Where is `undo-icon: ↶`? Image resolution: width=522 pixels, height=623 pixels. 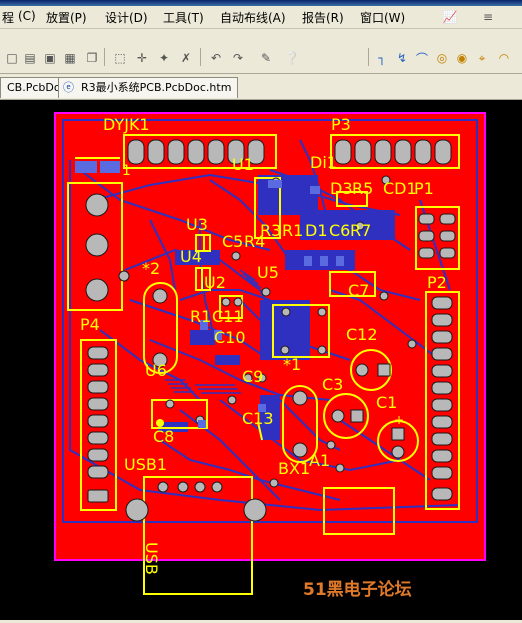
undo-icon: ↶ is located at coordinates (216, 58).